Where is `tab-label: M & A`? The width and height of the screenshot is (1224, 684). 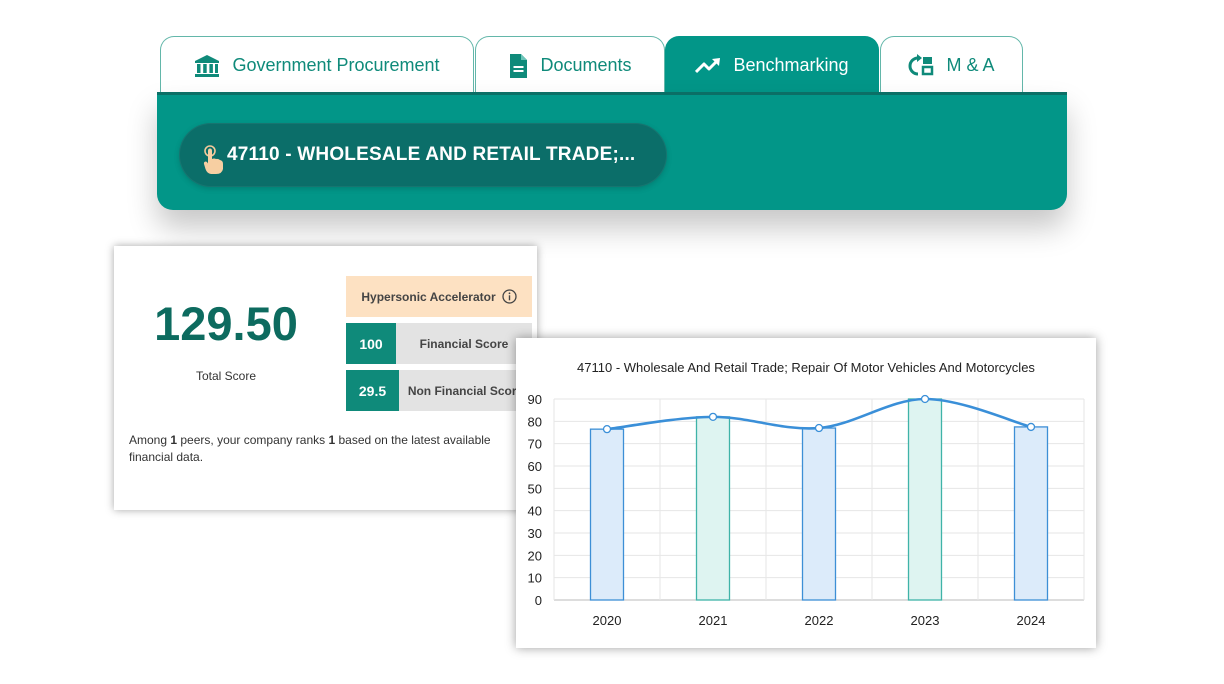 tab-label: M & A is located at coordinates (970, 65).